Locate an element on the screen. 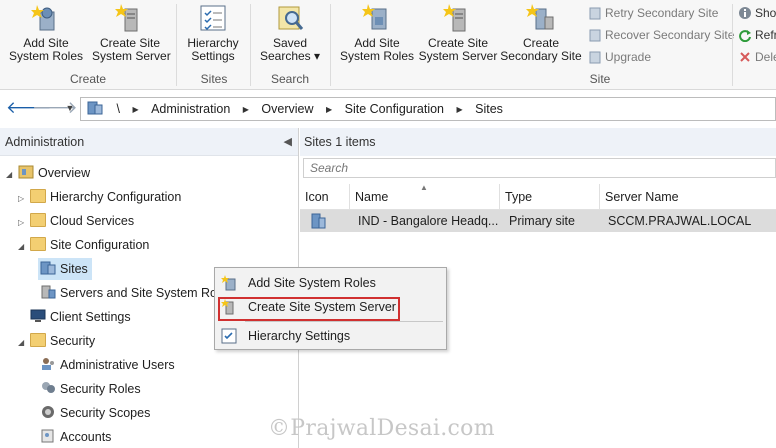  server-roles-icon is located at coordinates (48, 292).